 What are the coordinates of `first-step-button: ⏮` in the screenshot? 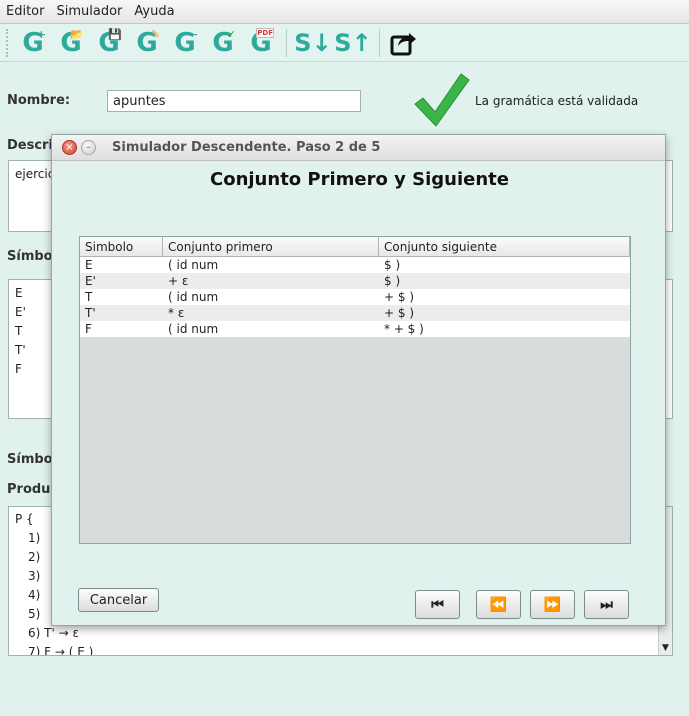 It's located at (437, 604).